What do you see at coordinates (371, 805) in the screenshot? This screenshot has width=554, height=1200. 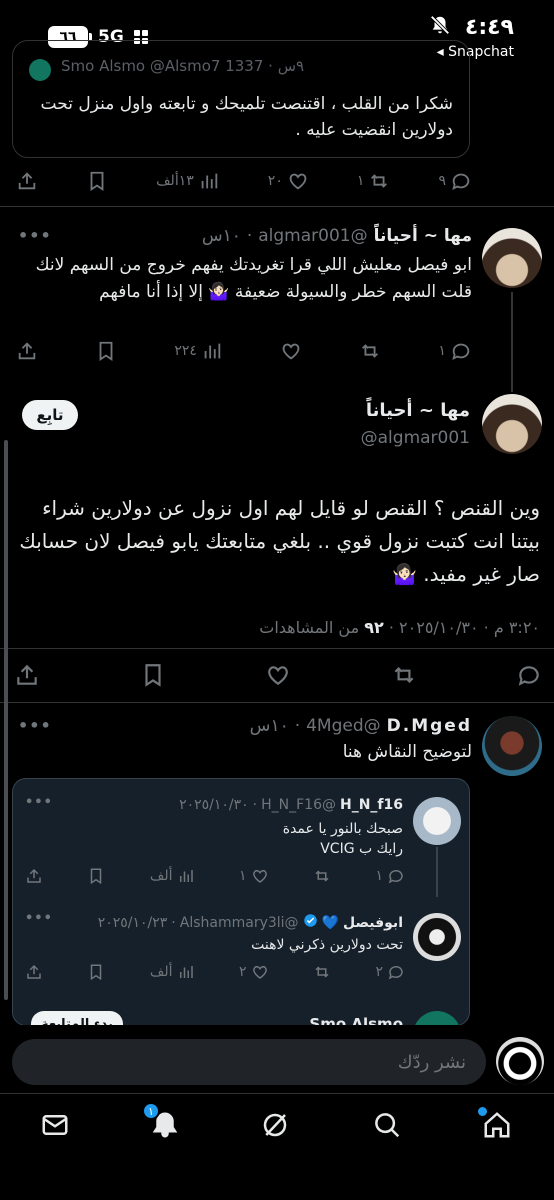 I see `embed-t1-name: H_N_f16` at bounding box center [371, 805].